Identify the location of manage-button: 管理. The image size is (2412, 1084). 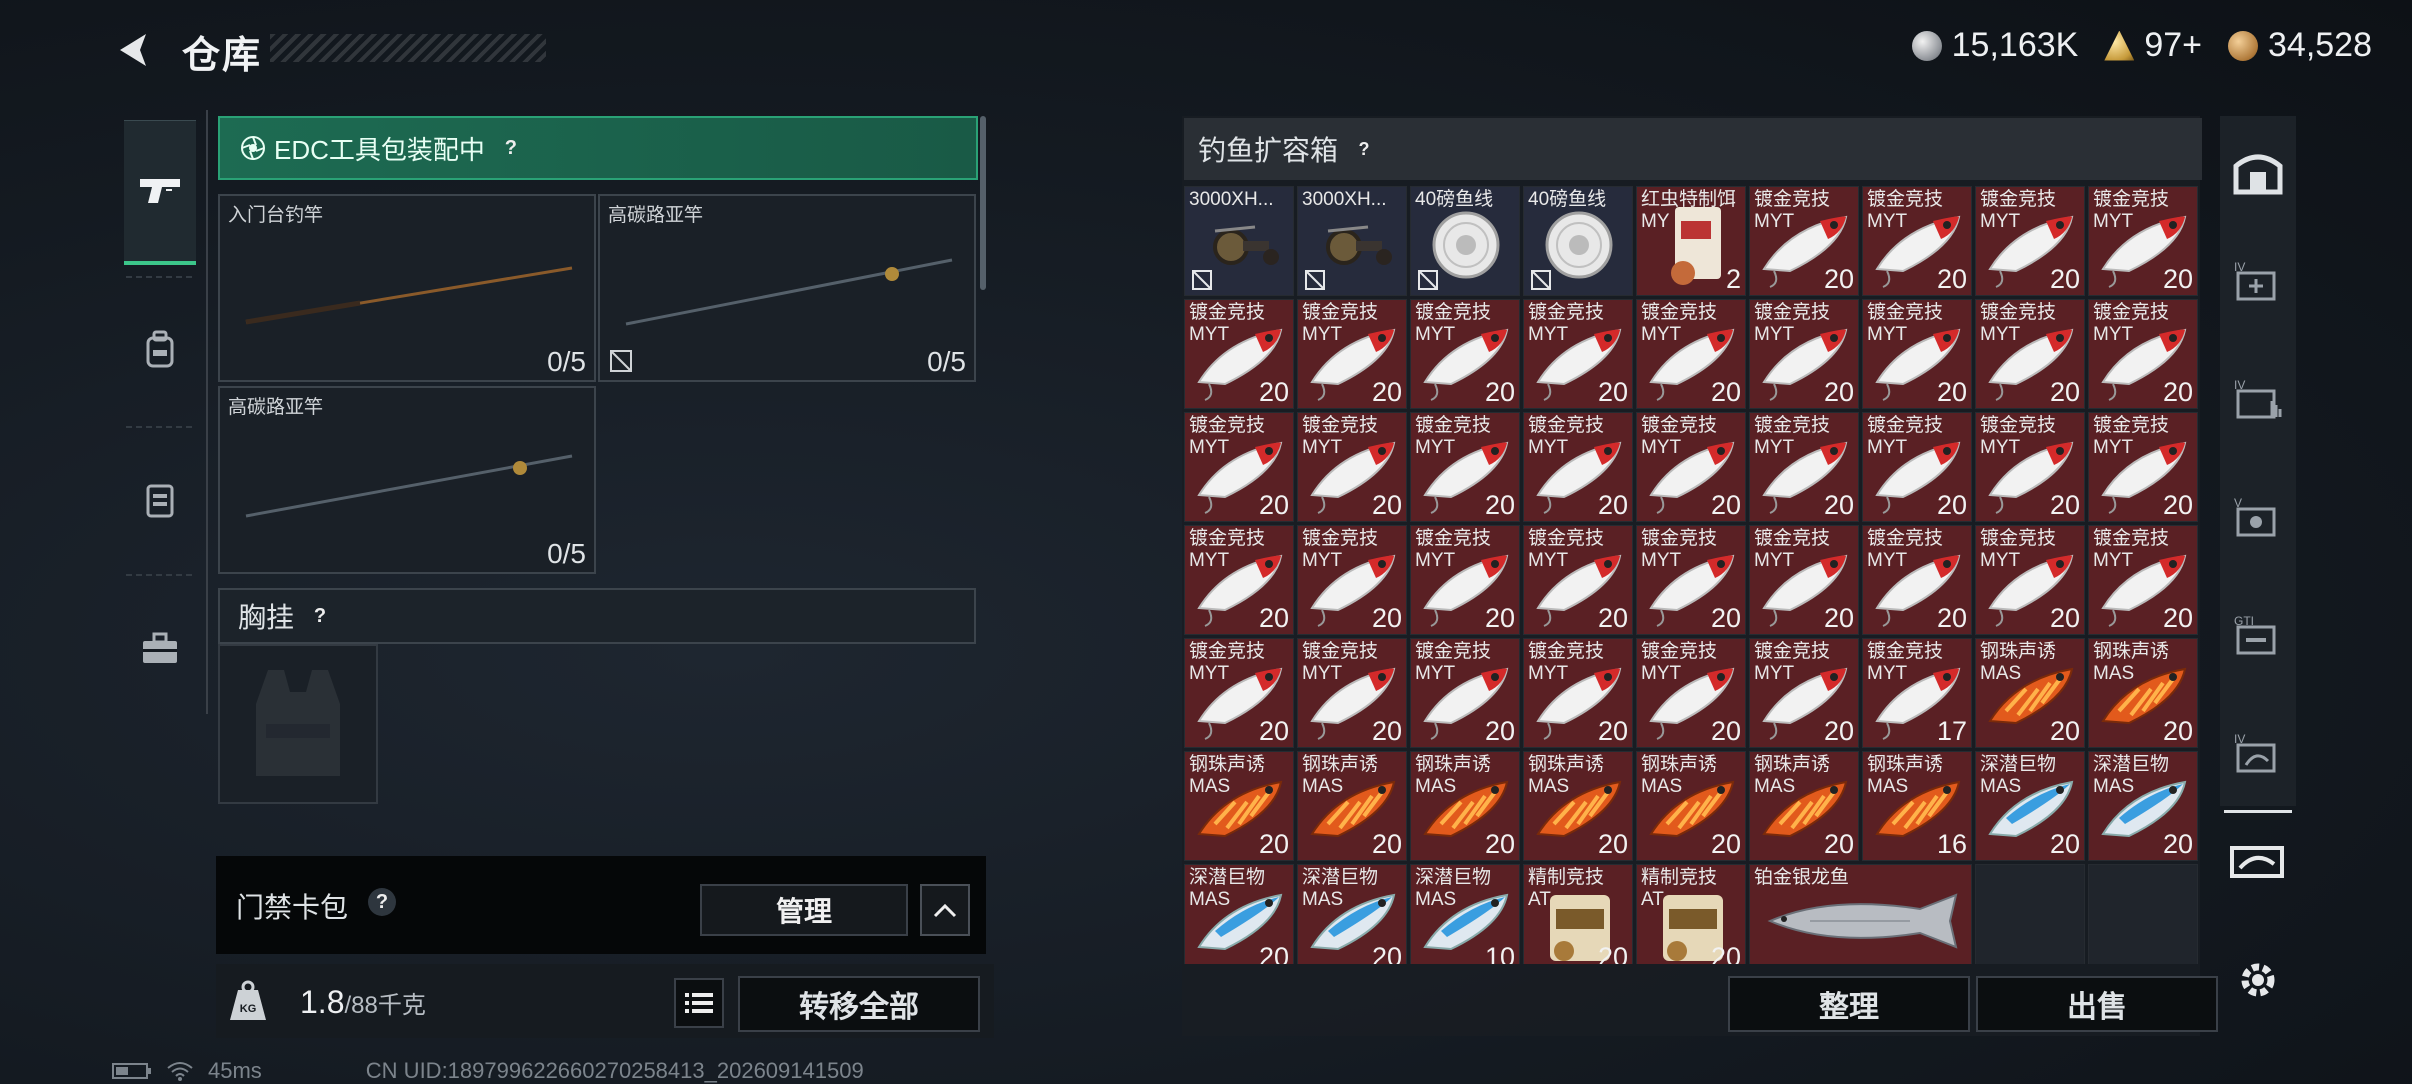
(804, 910).